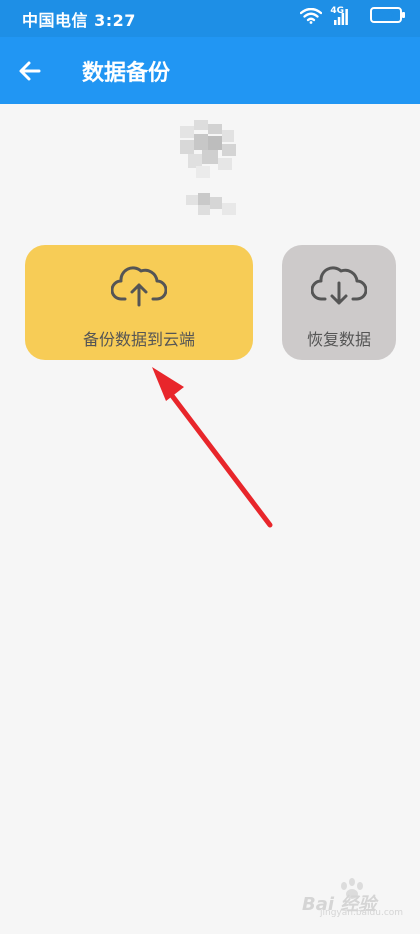 This screenshot has width=420, height=934. I want to click on battery-icon: 86, so click(387, 15).